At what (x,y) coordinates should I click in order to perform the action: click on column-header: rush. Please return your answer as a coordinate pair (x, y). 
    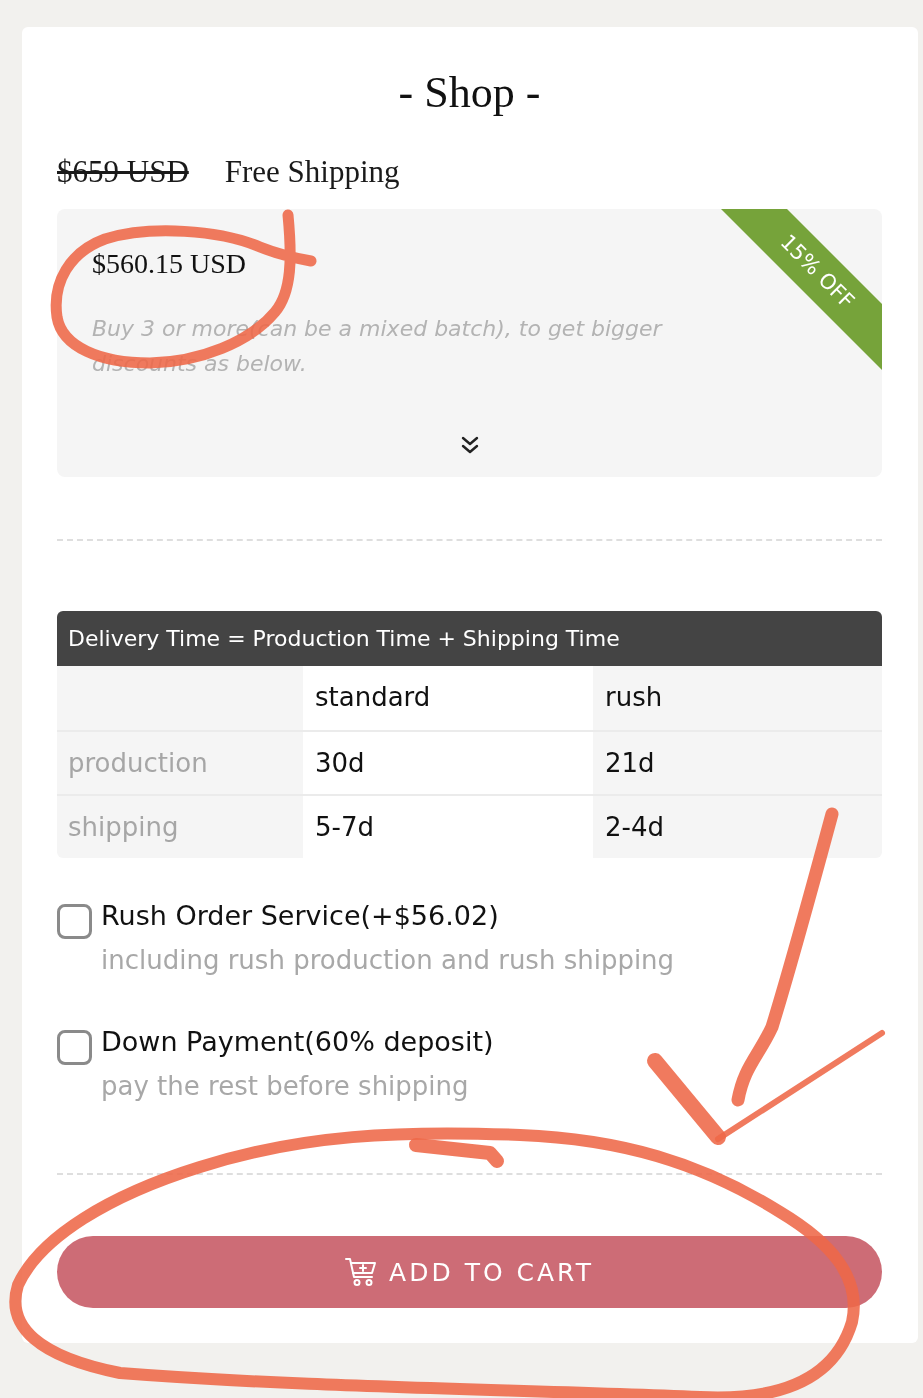
    Looking at the image, I should click on (737, 698).